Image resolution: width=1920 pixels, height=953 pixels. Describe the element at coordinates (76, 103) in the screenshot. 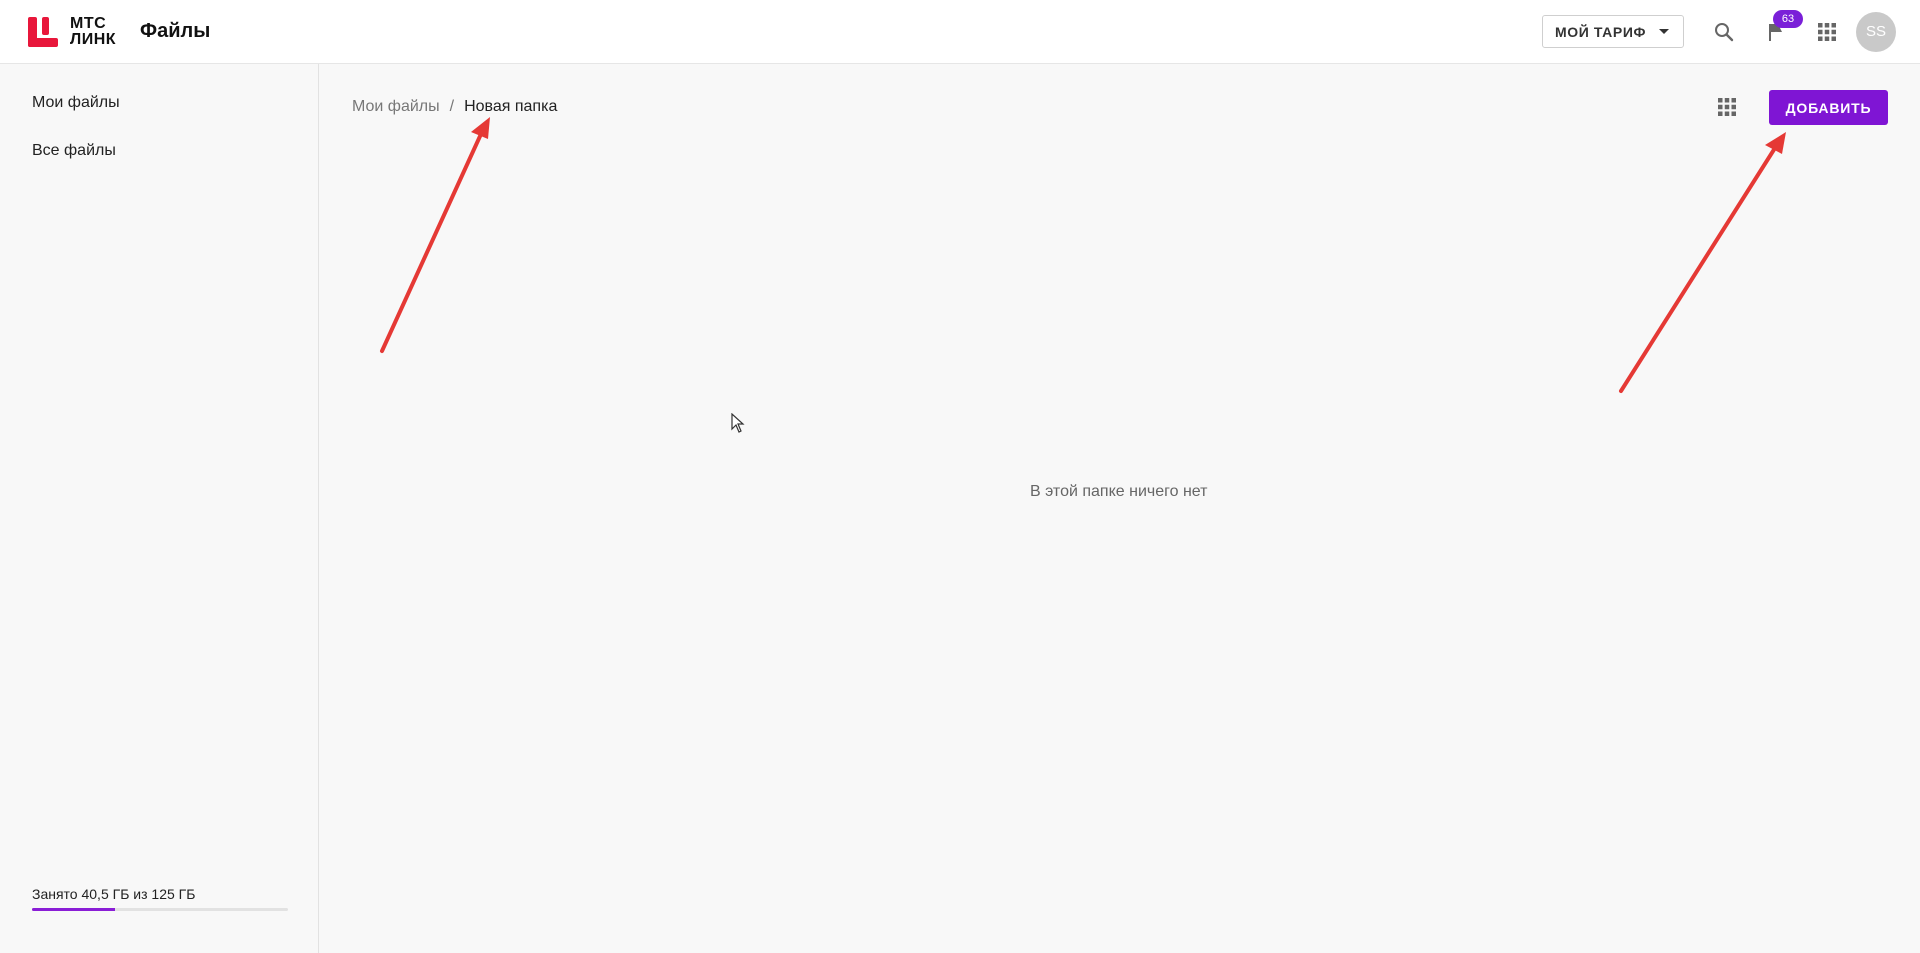

I see `sidebar-item-my-files: Мои файлы` at that location.